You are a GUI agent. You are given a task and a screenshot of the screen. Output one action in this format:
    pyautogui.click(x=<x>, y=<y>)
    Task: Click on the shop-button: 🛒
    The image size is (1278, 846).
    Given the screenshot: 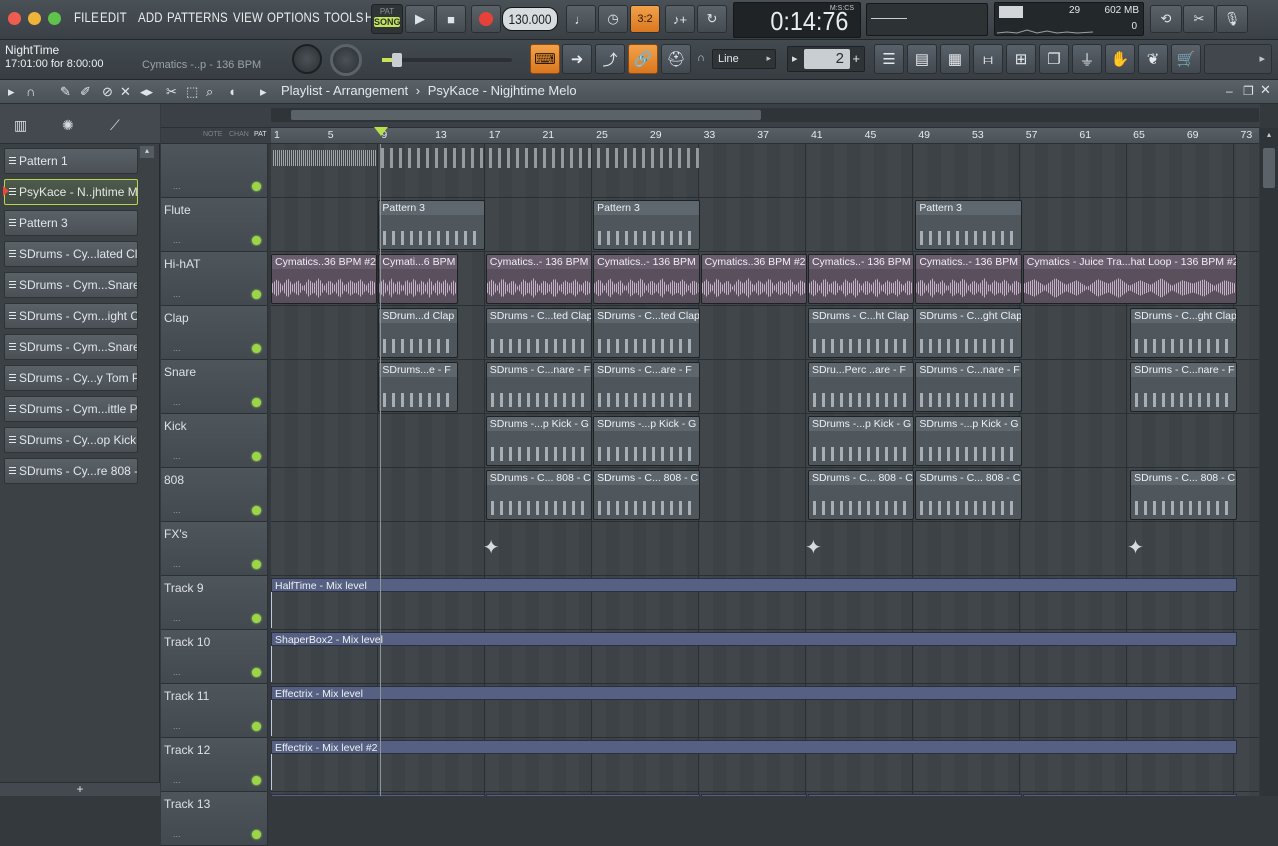 What is the action you would take?
    pyautogui.click(x=1186, y=59)
    